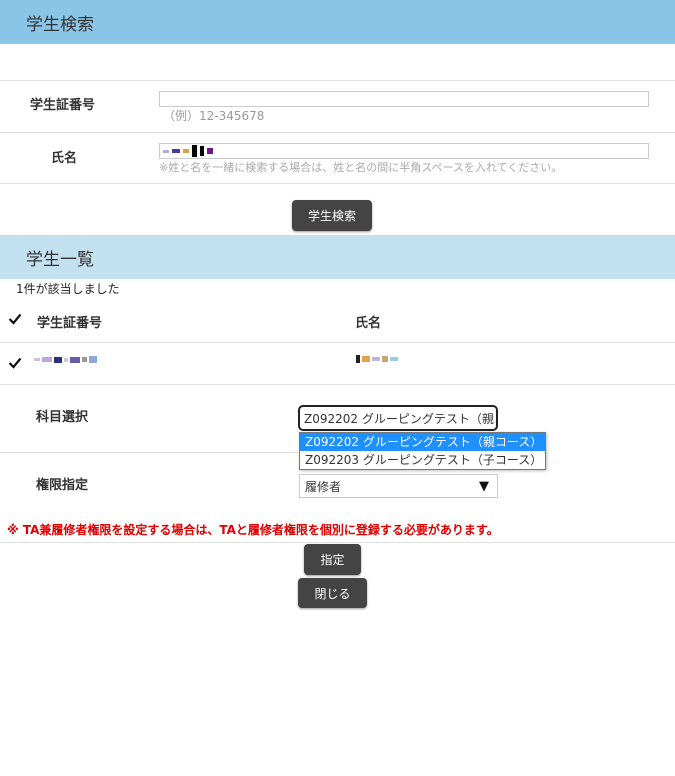 This screenshot has width=675, height=776. What do you see at coordinates (361, 167) in the screenshot?
I see `name-hint: ※姓と名を一緒に検索する場合は、姓と名の間に半角スペースを入れてください。` at bounding box center [361, 167].